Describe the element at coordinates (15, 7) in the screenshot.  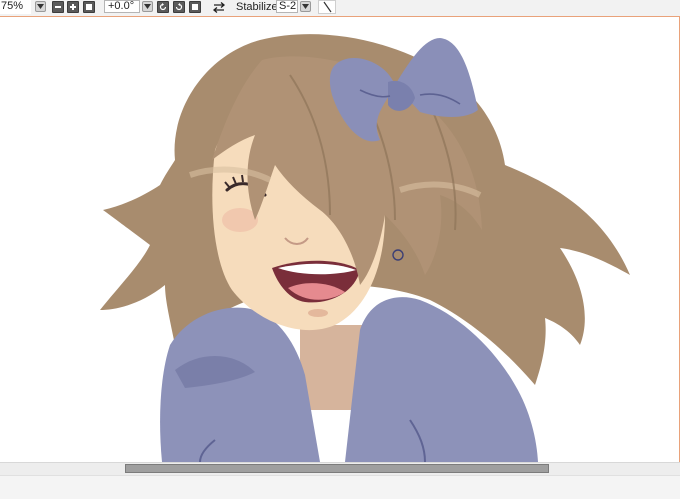
I see `zoom-field: 75%` at that location.